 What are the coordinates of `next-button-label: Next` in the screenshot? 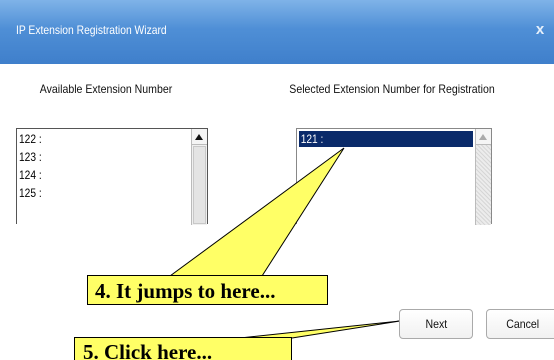 It's located at (436, 324).